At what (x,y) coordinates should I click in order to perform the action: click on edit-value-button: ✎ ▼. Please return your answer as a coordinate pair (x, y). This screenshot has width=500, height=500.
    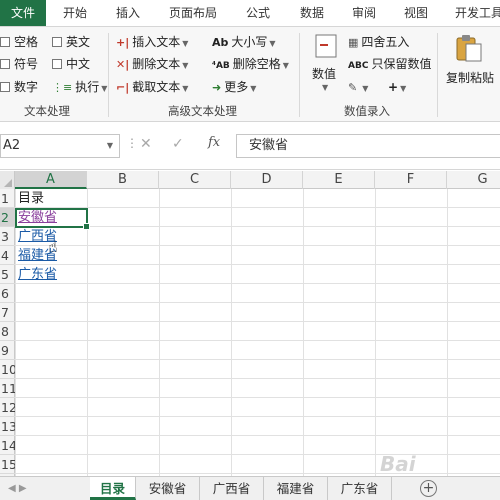
    Looking at the image, I should click on (358, 87).